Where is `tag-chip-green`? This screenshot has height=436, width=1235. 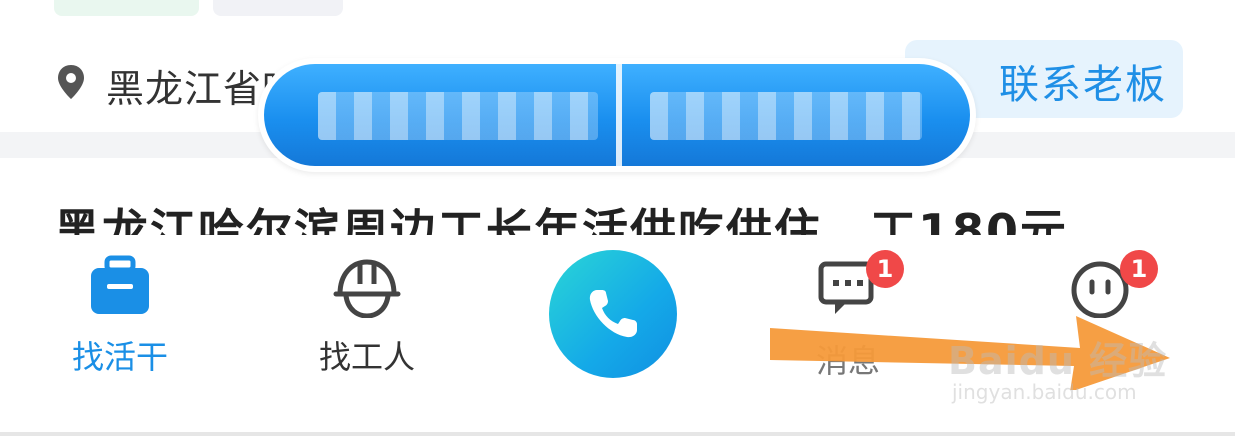
tag-chip-green is located at coordinates (126, 8).